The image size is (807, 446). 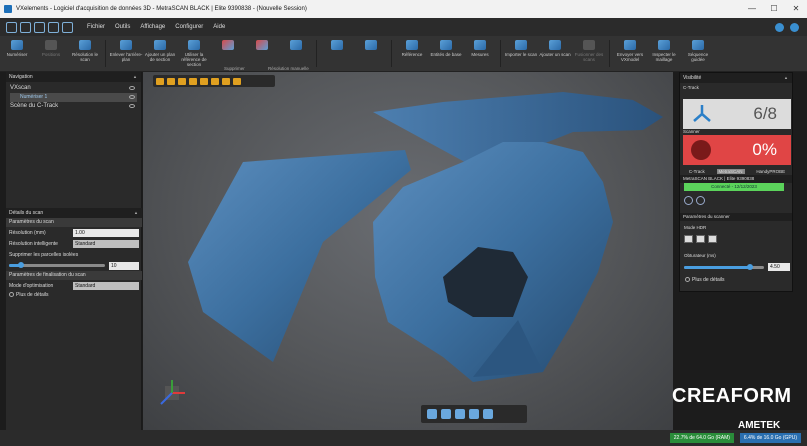 What do you see at coordinates (160, 54) in the screenshot?
I see `ribbon-section-plane-button: Ajouter un plan de section` at bounding box center [160, 54].